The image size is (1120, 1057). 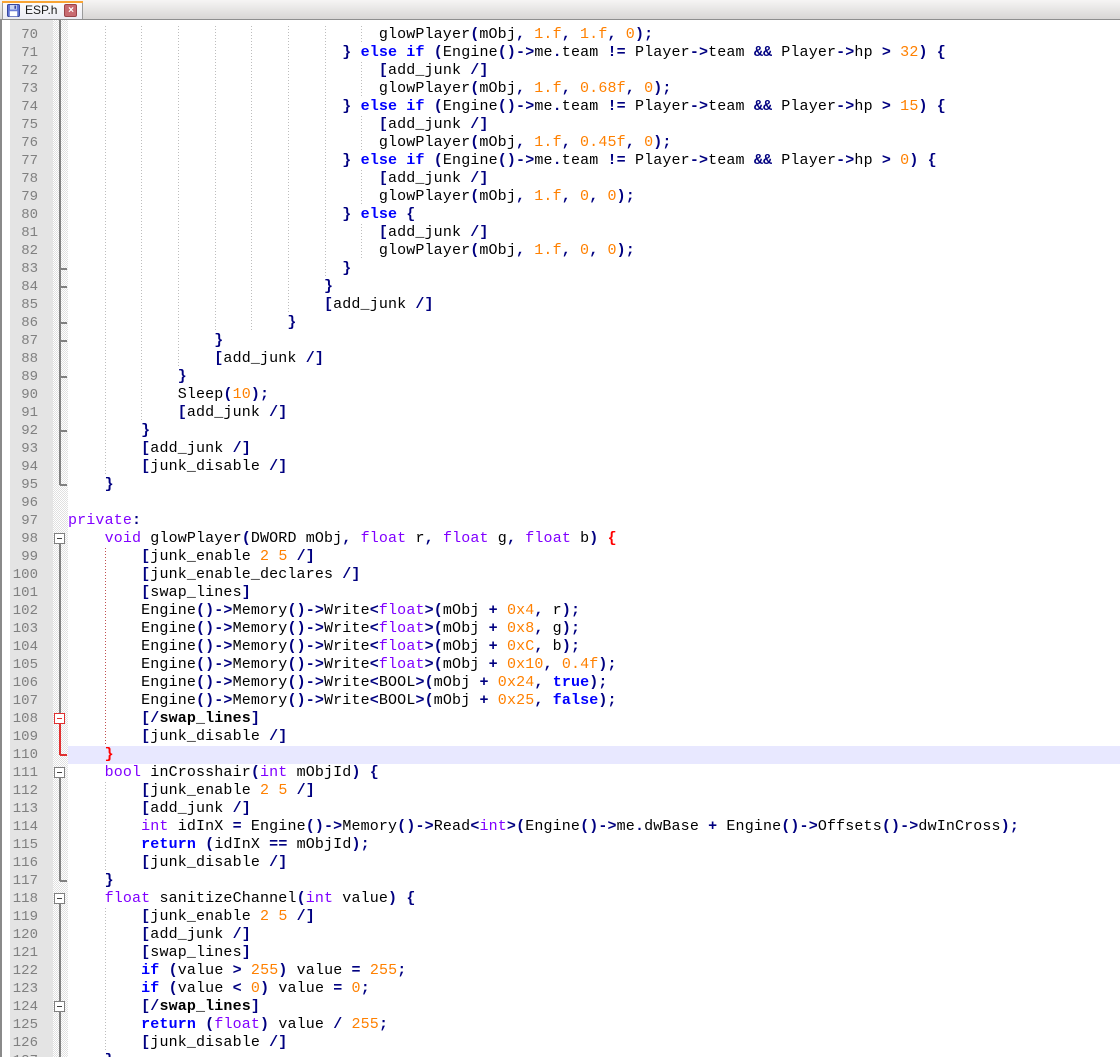 I want to click on code-line: 73 glowPlayer(mObj, 1.f, 0.68f, 0);, so click(x=560, y=89).